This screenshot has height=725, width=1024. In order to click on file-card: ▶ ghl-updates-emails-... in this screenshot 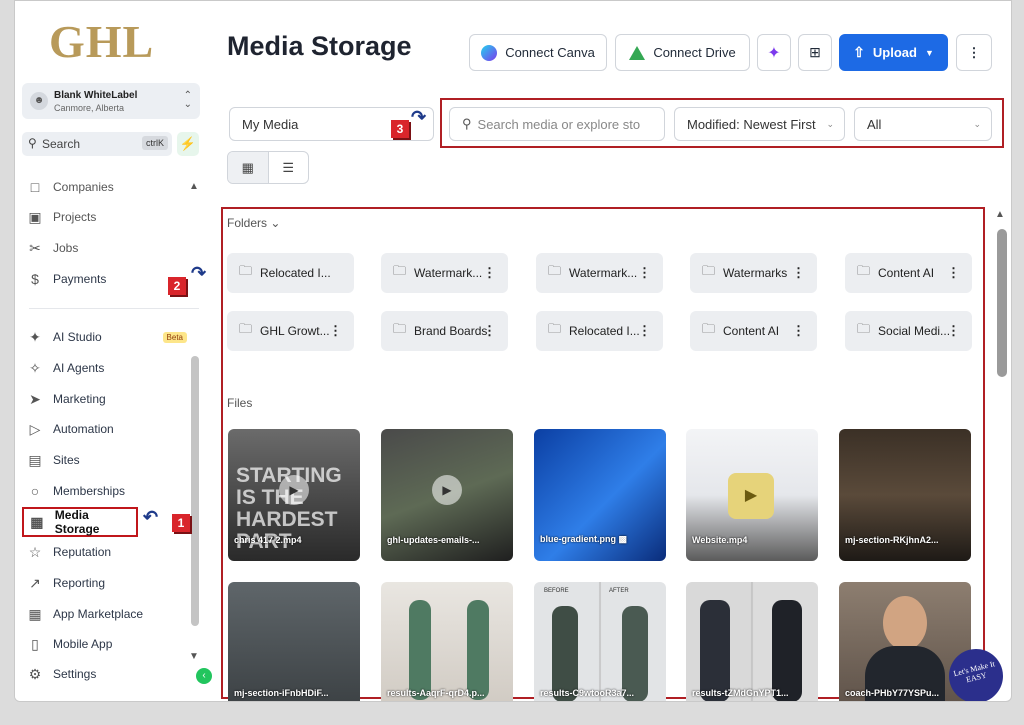, I will do `click(447, 495)`.